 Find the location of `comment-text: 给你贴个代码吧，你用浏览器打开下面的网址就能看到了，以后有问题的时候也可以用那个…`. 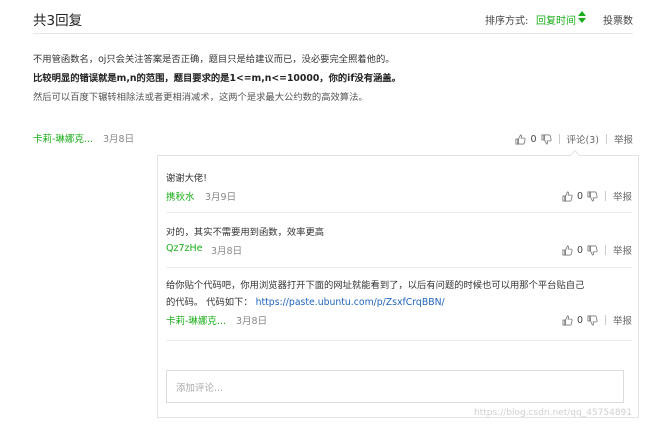

comment-text: 给你贴个代码吧，你用浏览器打开下面的网址就能看到了，以后有问题的时候也可以用那个… is located at coordinates (399, 294).